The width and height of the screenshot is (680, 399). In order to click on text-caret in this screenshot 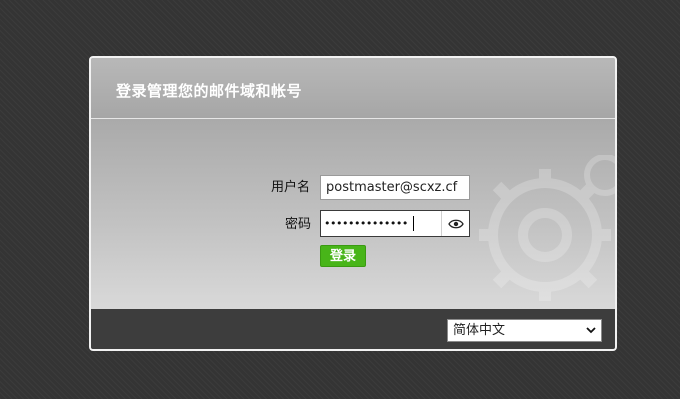, I will do `click(413, 223)`.